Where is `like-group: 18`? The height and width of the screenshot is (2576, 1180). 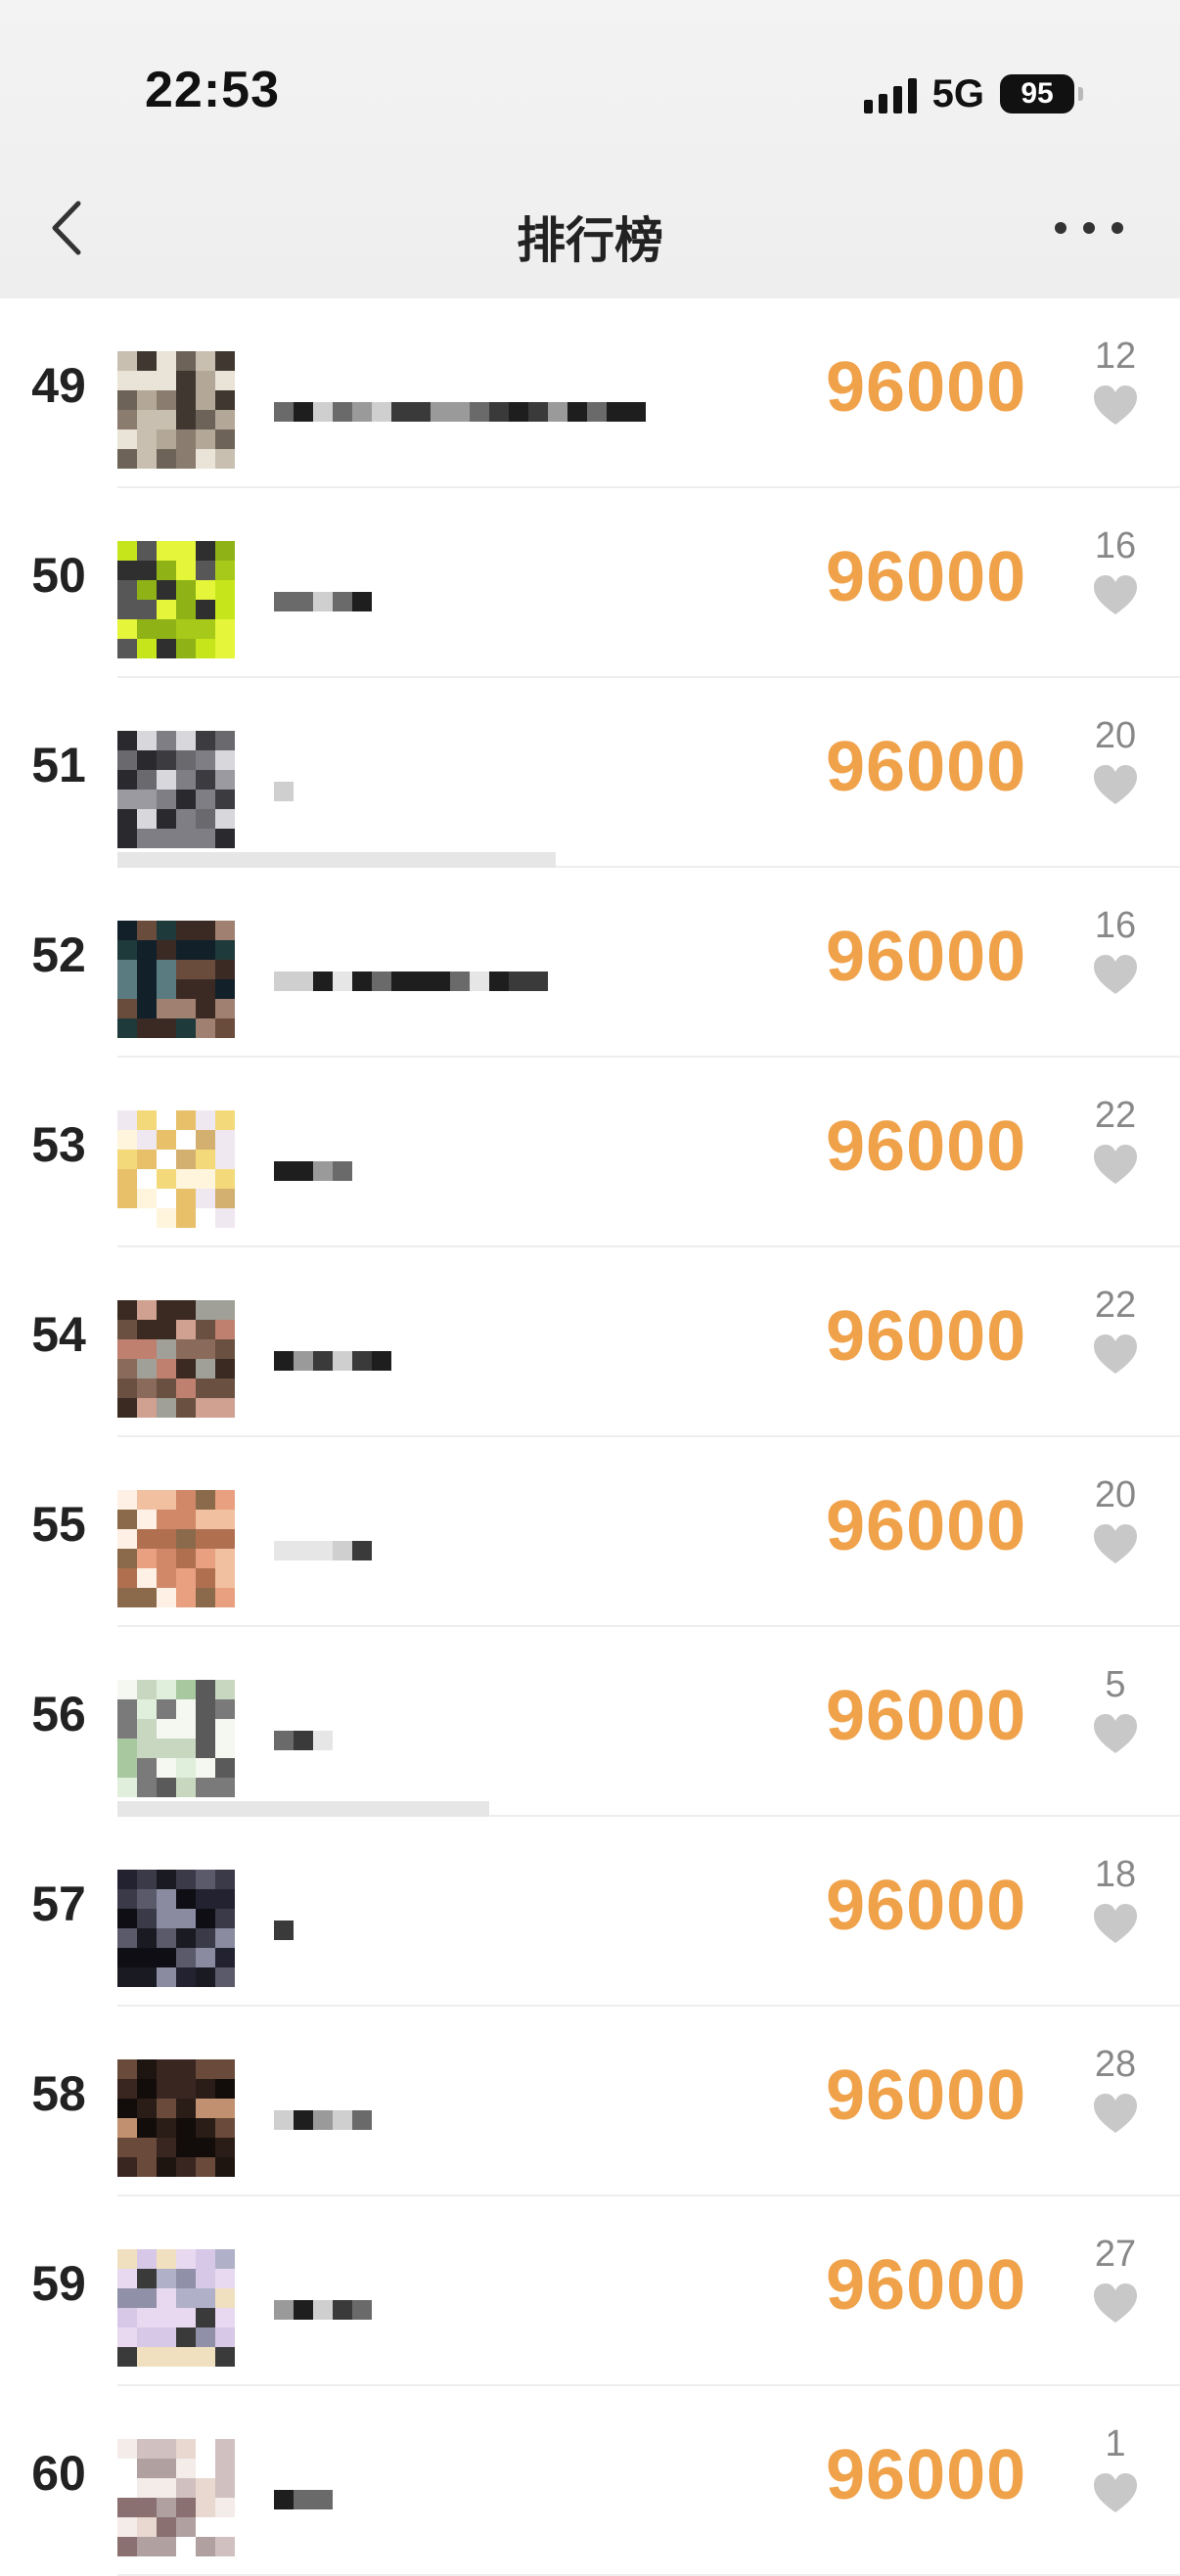 like-group: 18 is located at coordinates (1115, 1899).